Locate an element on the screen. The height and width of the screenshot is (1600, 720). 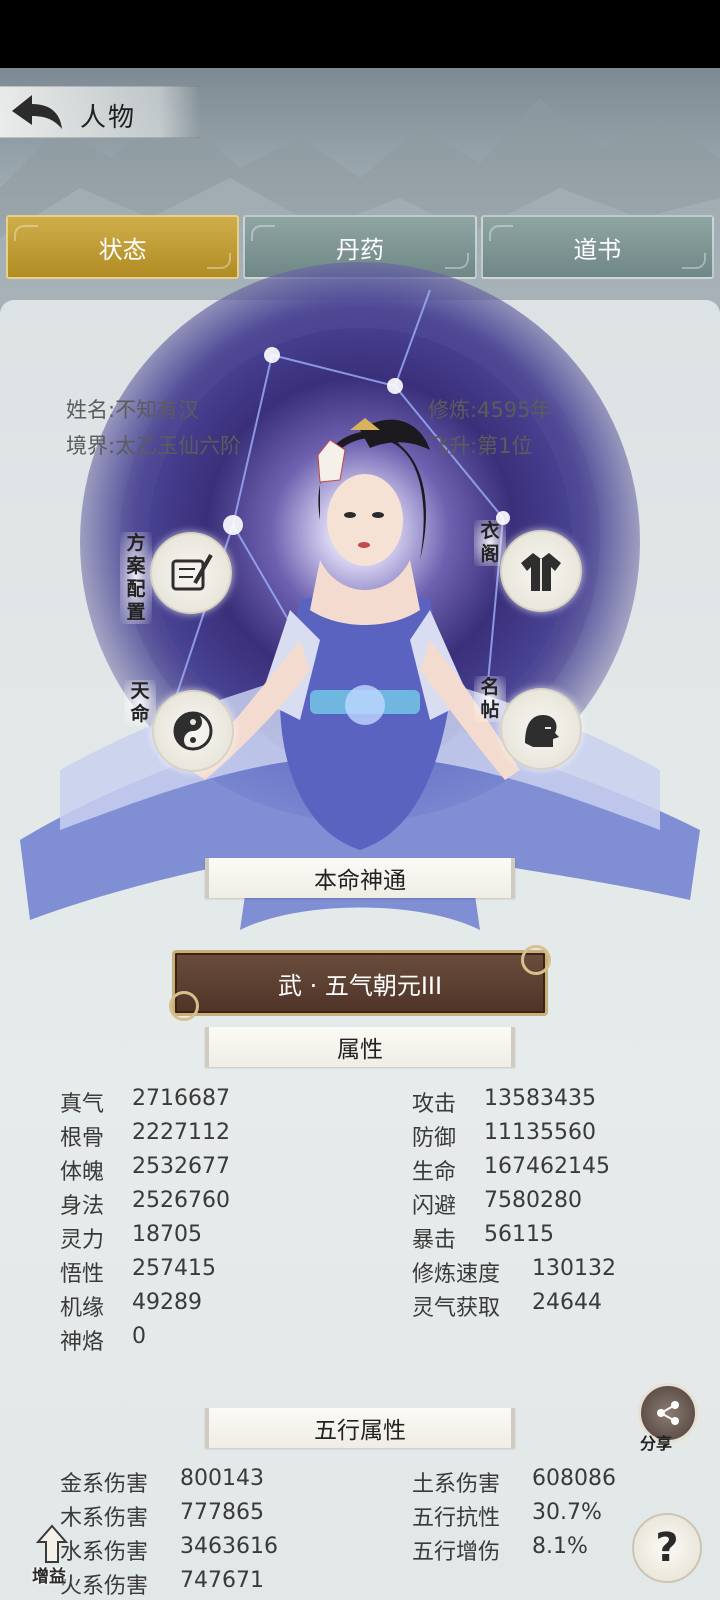
stat-value: 24644 is located at coordinates (567, 1302).